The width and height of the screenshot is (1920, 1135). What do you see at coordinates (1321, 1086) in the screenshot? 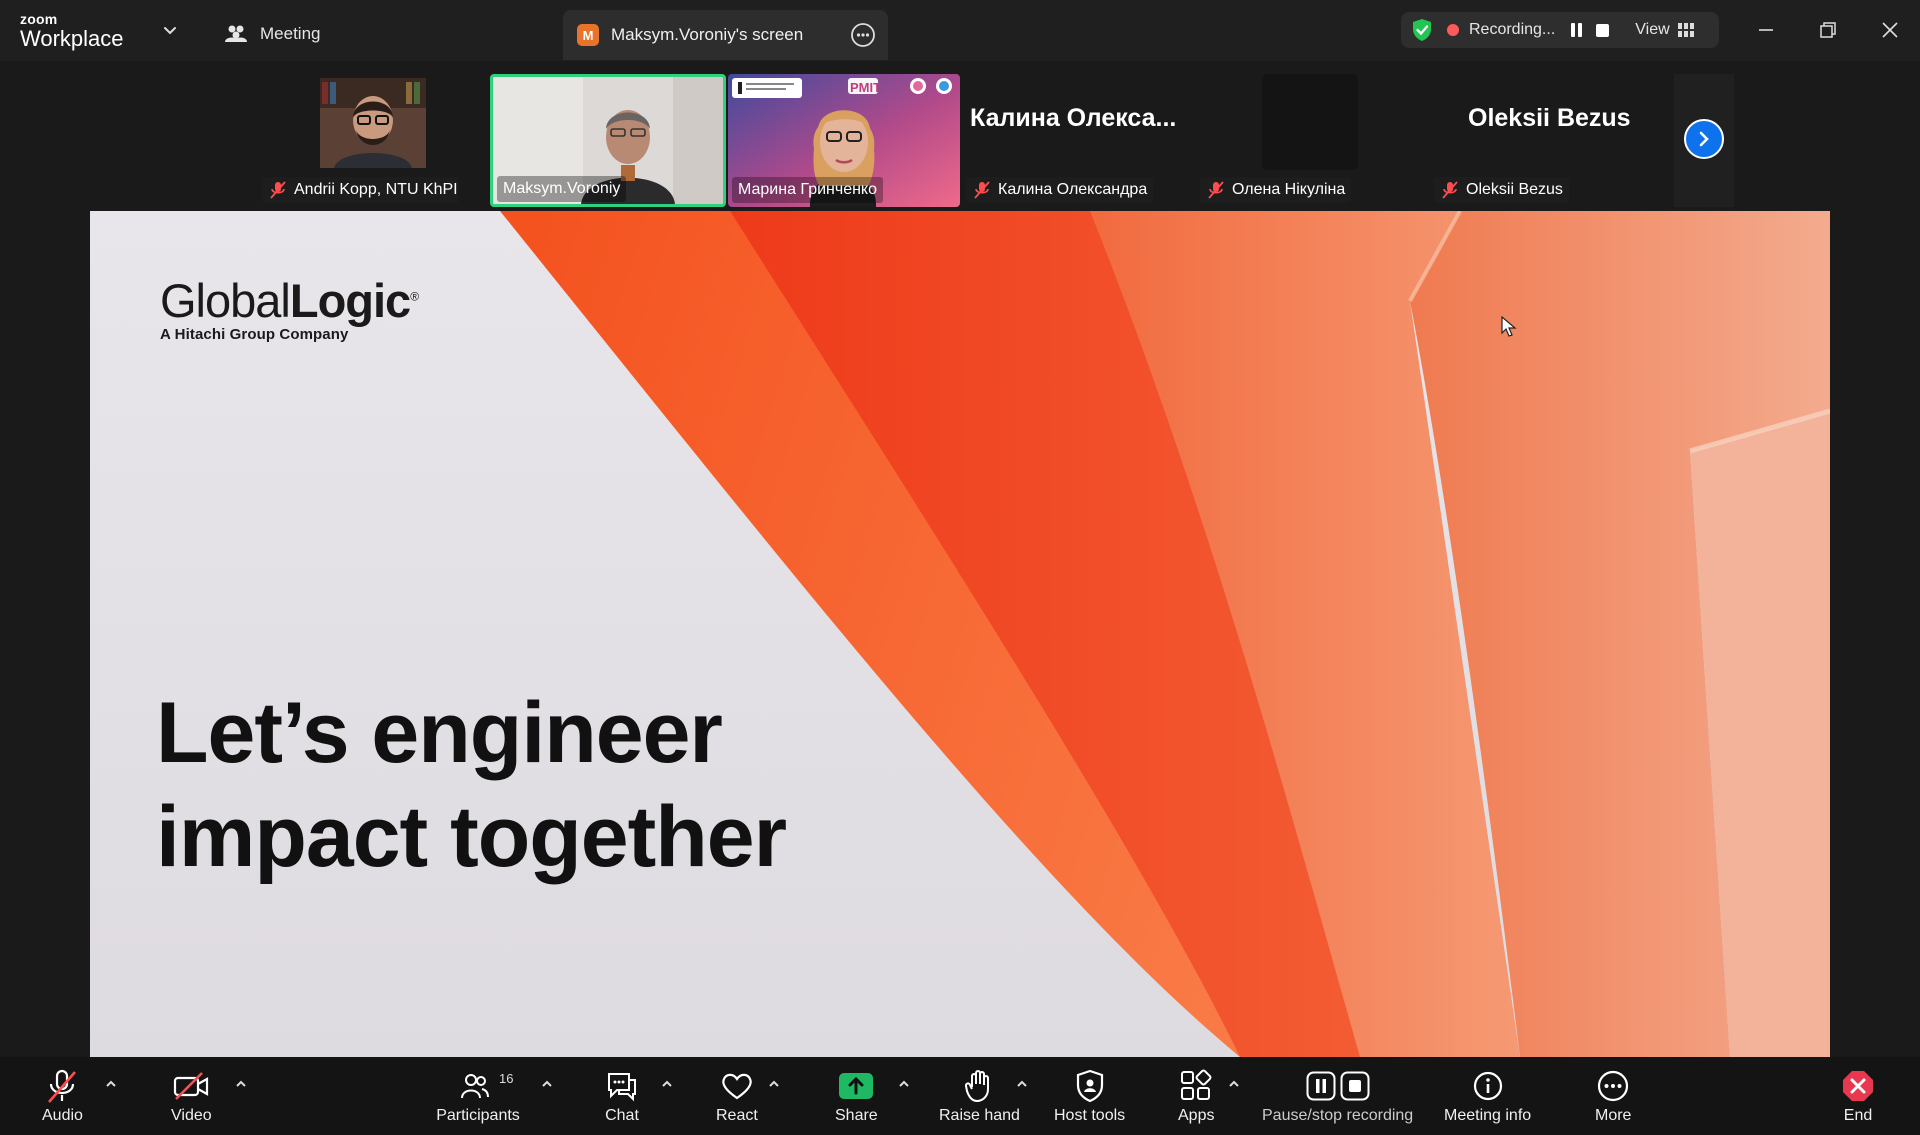
I see `pause-icon` at bounding box center [1321, 1086].